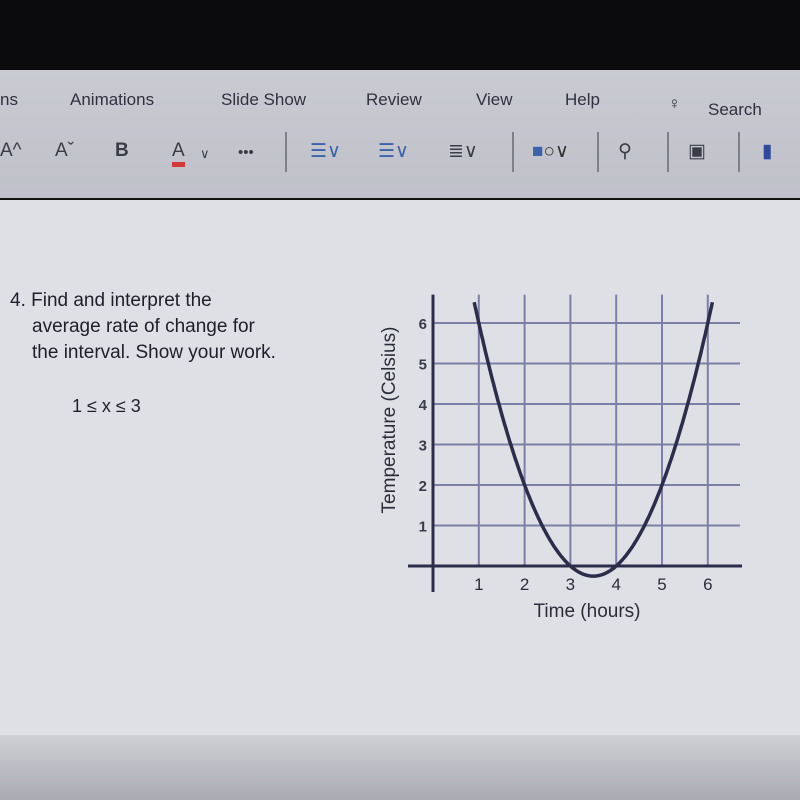  I want to click on x-tick-label: 5, so click(661, 584).